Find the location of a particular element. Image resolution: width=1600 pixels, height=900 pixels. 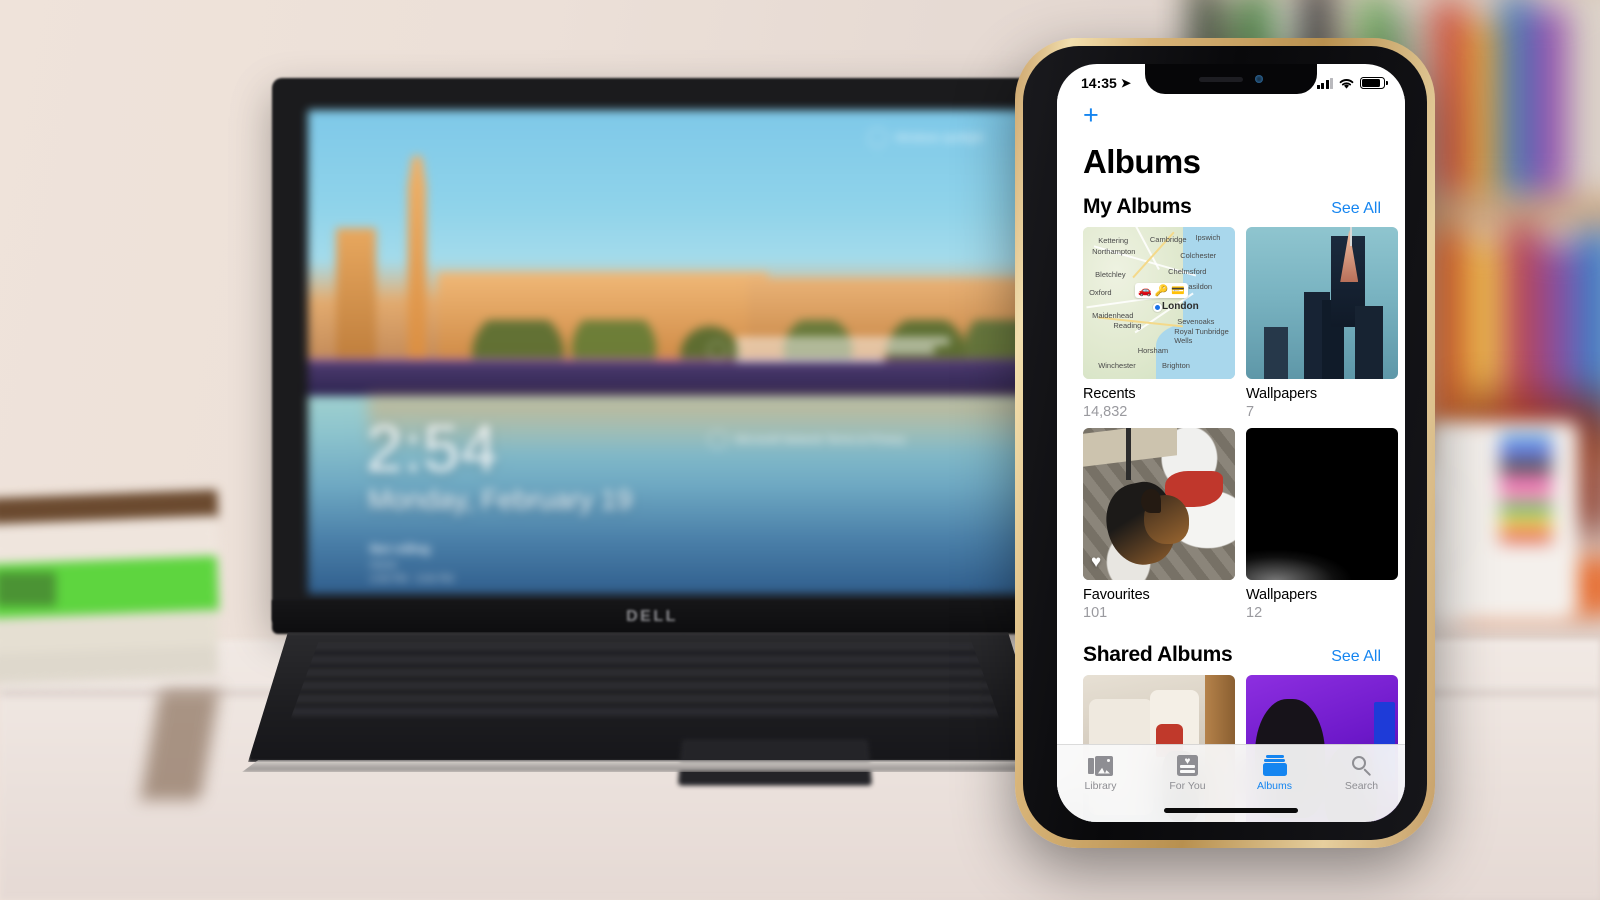

current-location-dot is located at coordinates (1157, 307).